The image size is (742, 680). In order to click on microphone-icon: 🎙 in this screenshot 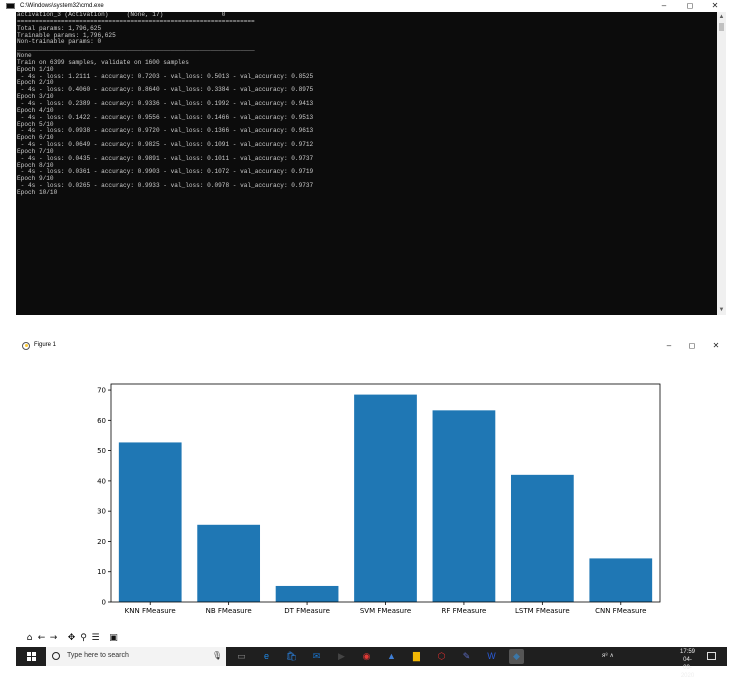, I will do `click(217, 655)`.